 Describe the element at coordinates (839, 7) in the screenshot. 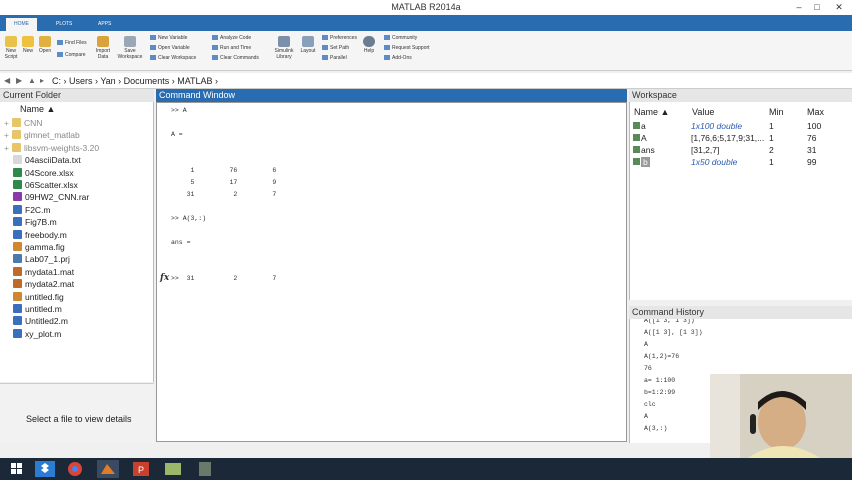

I see `close-button: ✕` at that location.